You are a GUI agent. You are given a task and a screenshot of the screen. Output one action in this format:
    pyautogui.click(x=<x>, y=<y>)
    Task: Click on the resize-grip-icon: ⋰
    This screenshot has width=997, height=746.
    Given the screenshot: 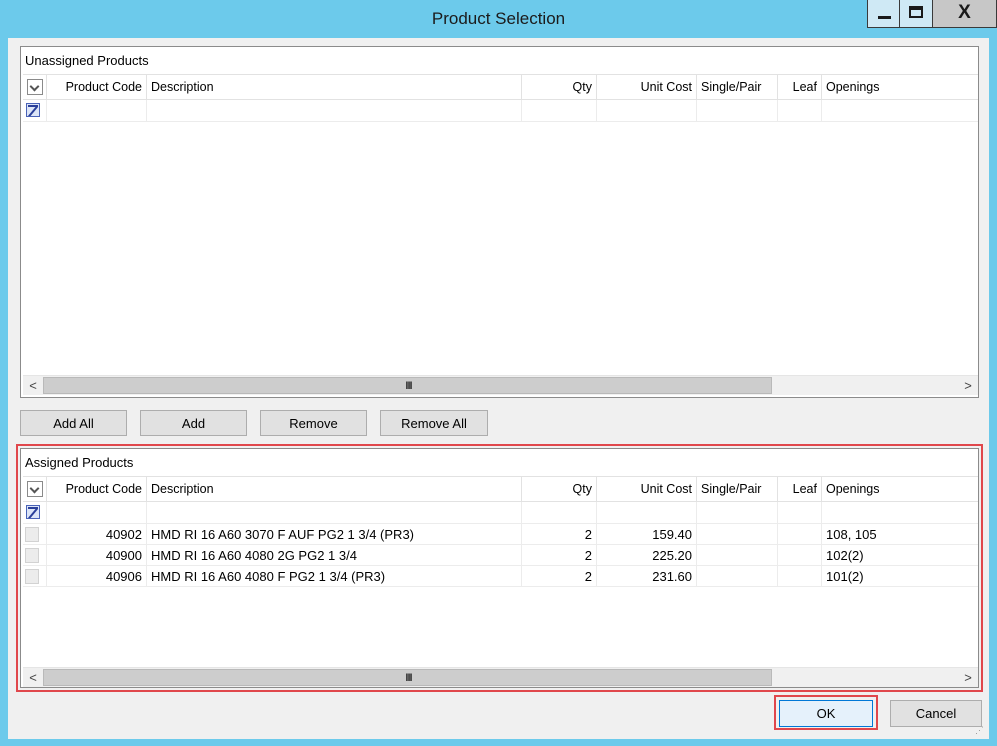 What is the action you would take?
    pyautogui.click(x=980, y=730)
    